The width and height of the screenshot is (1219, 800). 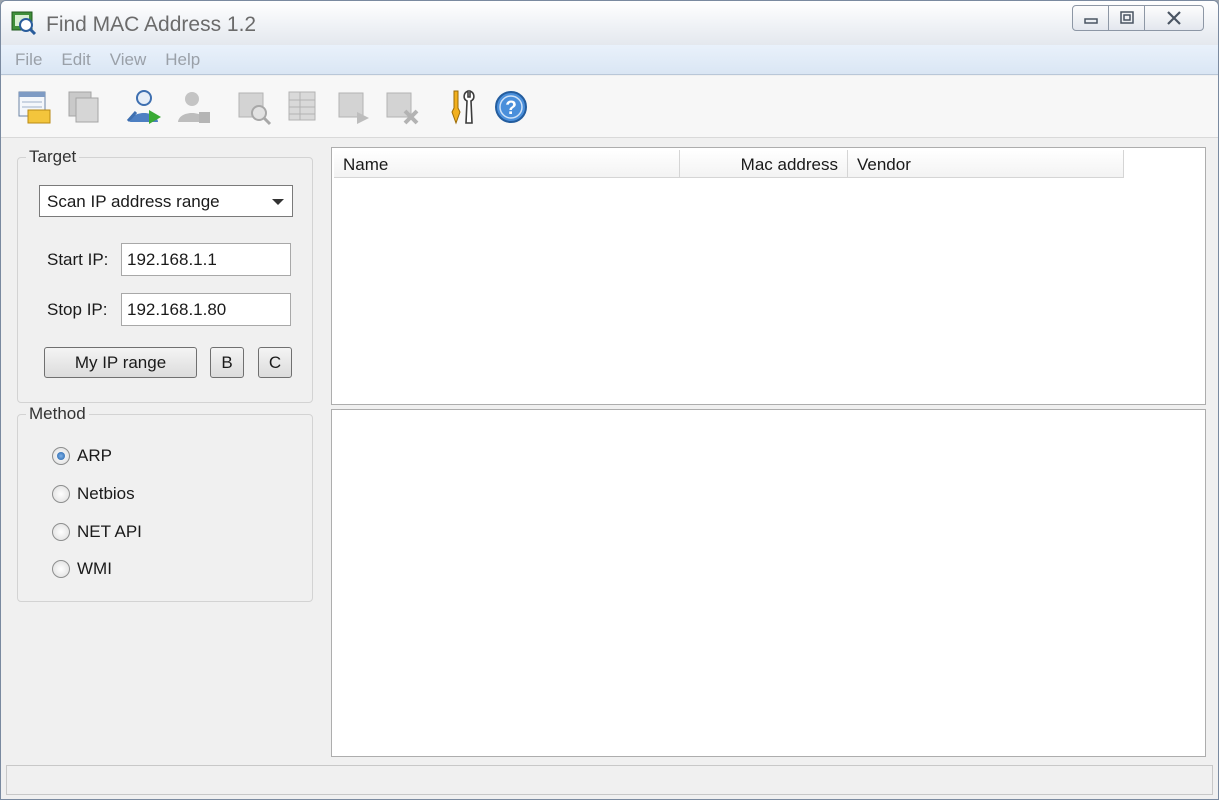 What do you see at coordinates (133, 201) in the screenshot?
I see `scan-mode-value: Scan IP address range` at bounding box center [133, 201].